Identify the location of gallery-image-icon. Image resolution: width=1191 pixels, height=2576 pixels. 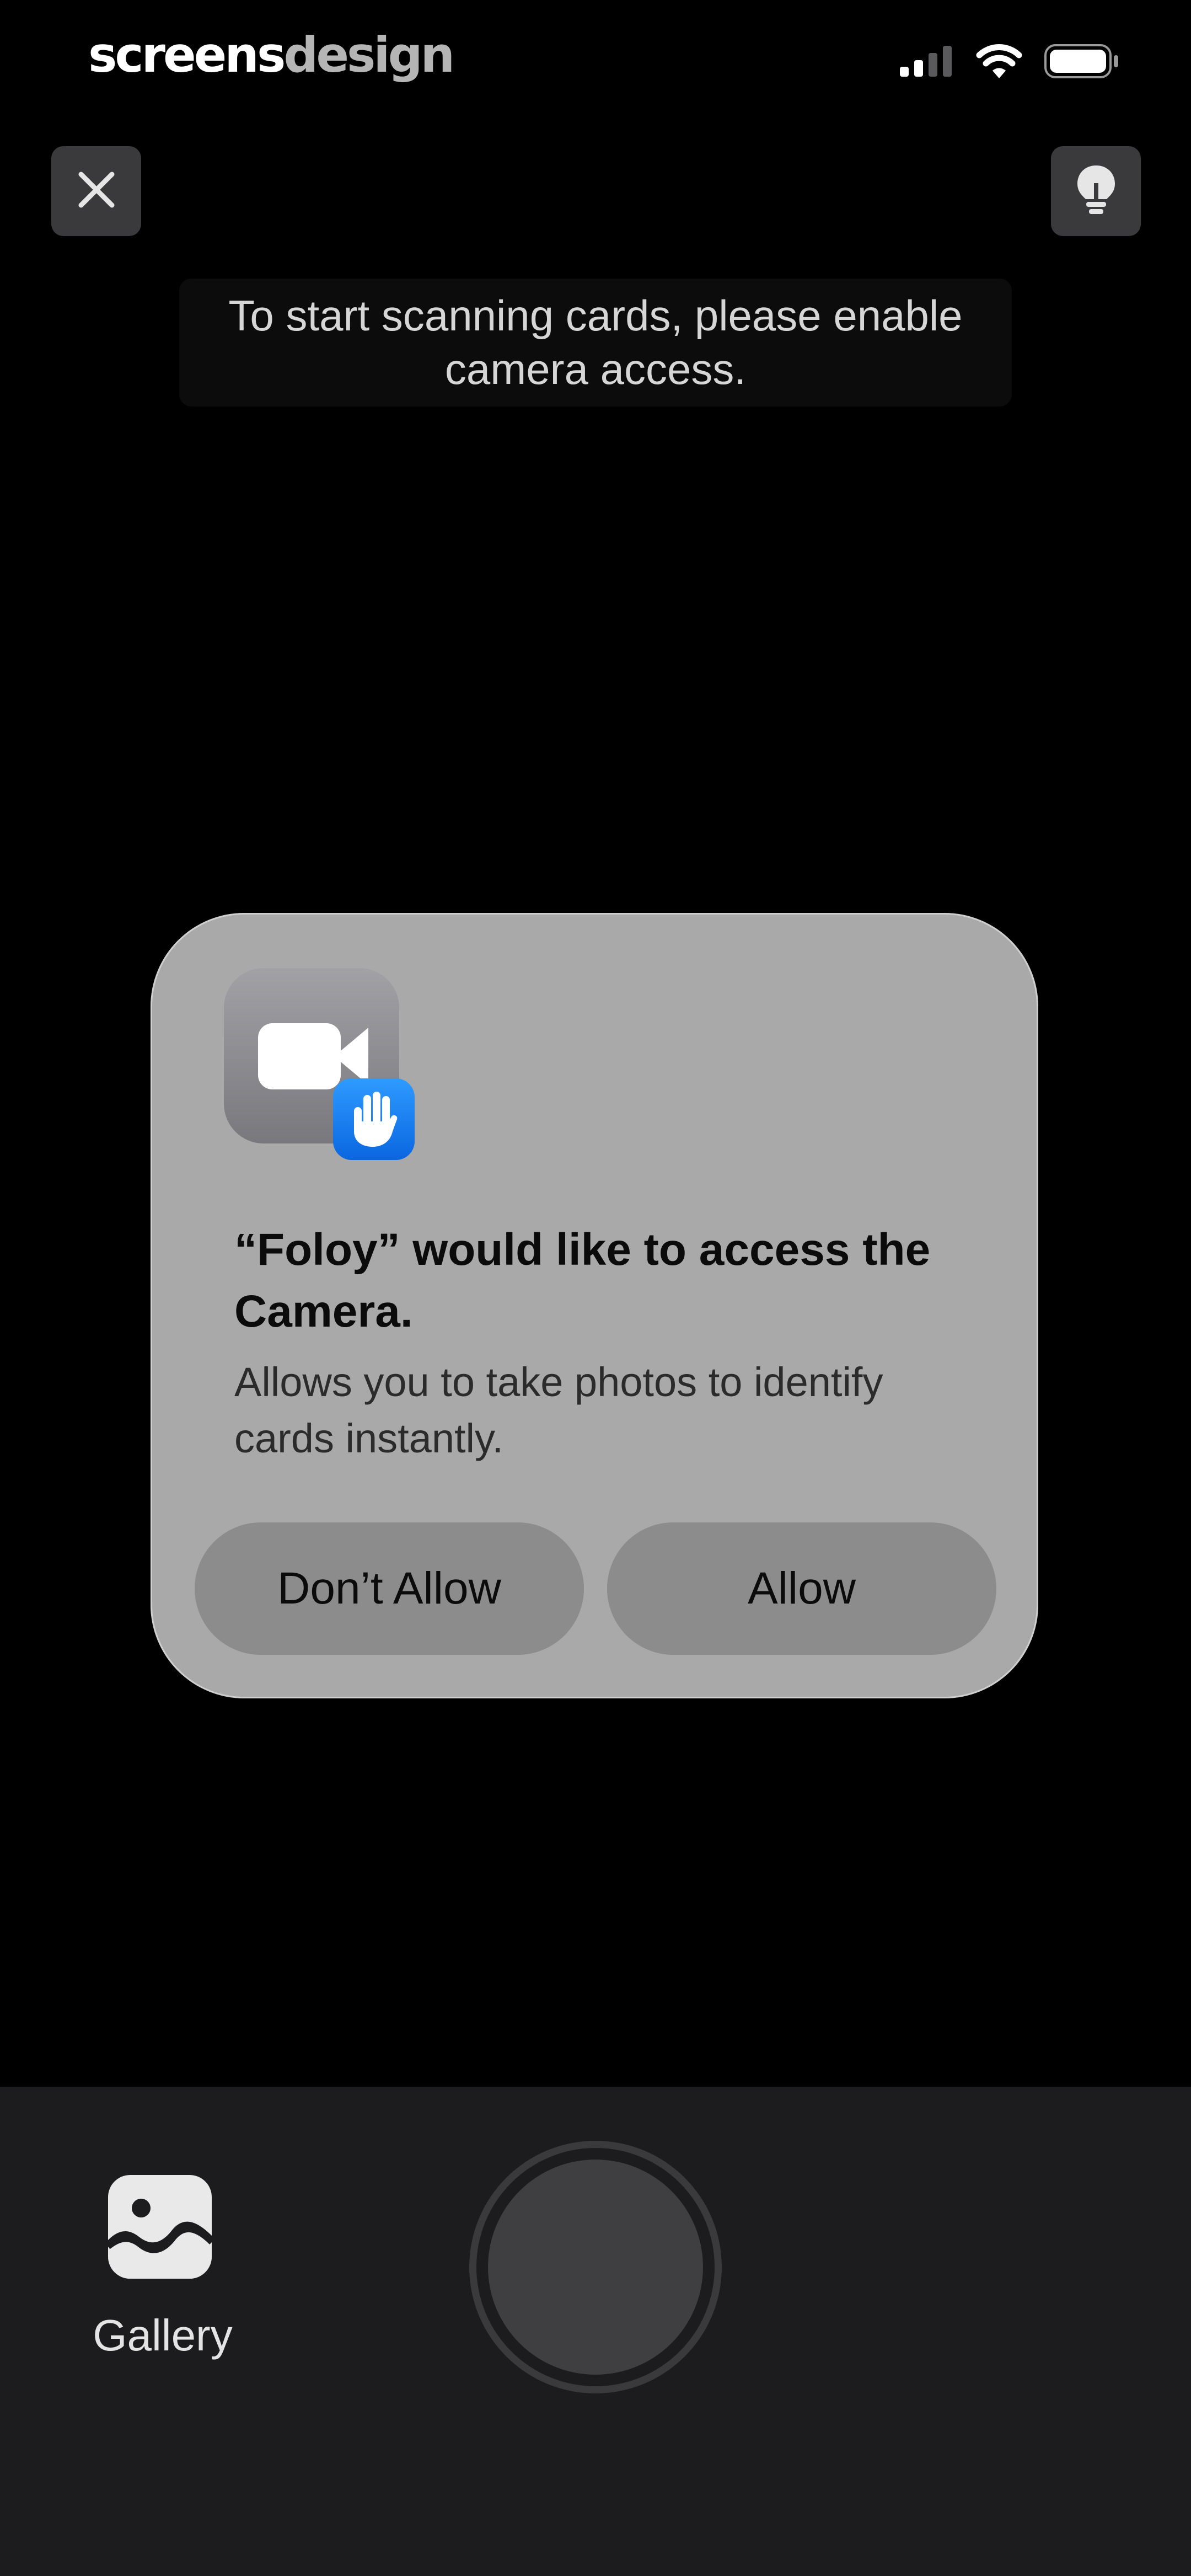
(160, 2227).